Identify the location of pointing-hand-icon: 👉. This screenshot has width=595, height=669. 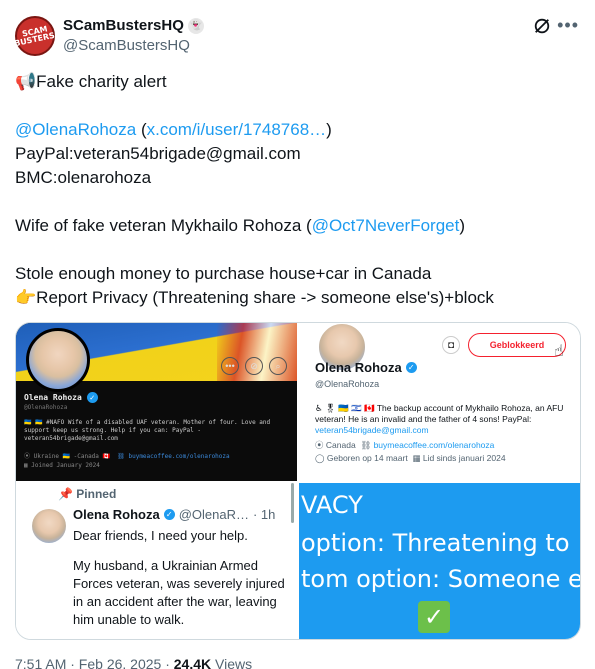
(26, 298).